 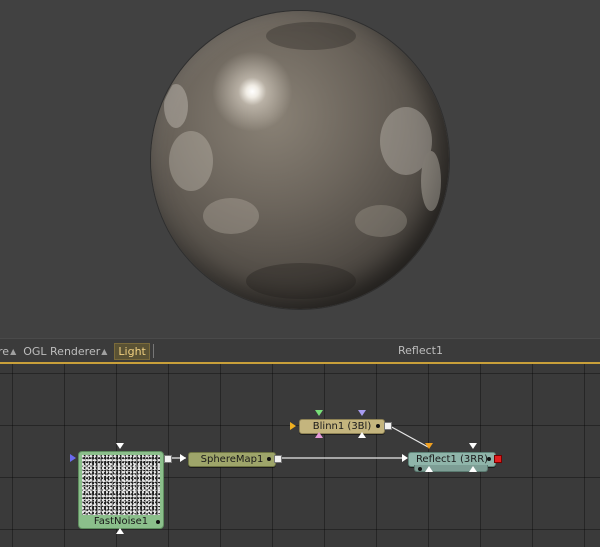 I want to click on view-tab-truncated-label: re, so click(x=5, y=351).